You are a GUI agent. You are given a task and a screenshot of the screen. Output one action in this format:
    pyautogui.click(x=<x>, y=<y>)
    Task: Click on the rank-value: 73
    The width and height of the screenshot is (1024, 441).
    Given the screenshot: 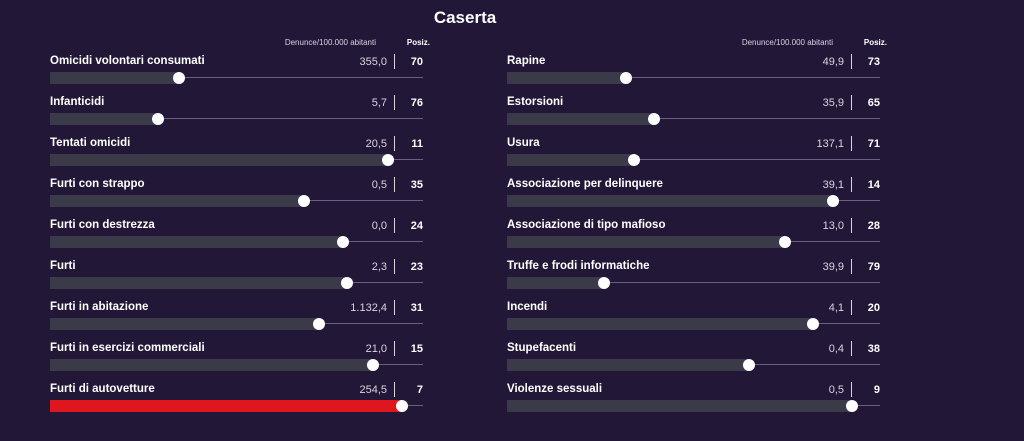 What is the action you would take?
    pyautogui.click(x=873, y=62)
    